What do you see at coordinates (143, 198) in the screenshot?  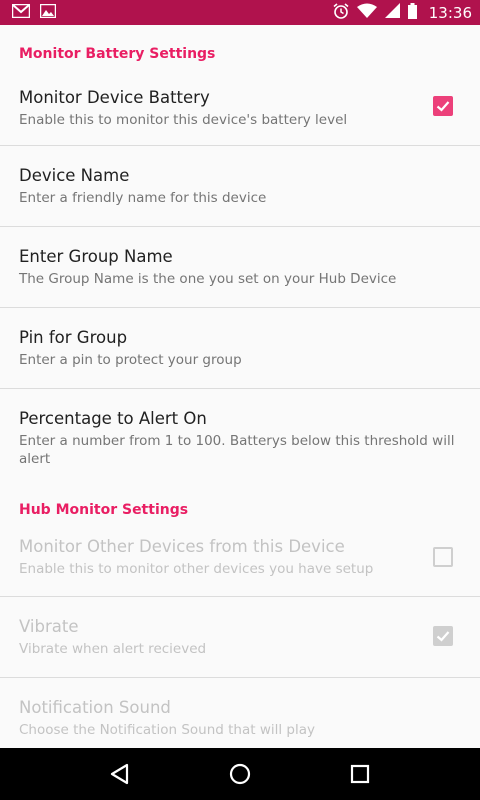 I see `pref-summary: Enter a friendly name for this device` at bounding box center [143, 198].